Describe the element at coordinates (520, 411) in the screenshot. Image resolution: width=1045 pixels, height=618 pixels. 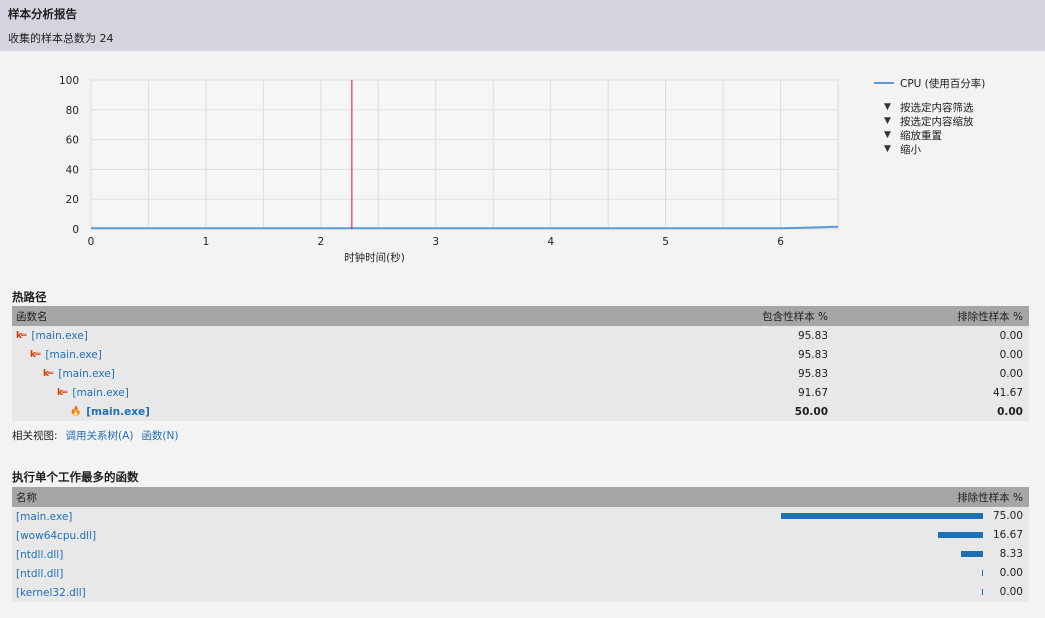
I see `table-row: 🔥 [main.exe] 50.00 0.00` at that location.